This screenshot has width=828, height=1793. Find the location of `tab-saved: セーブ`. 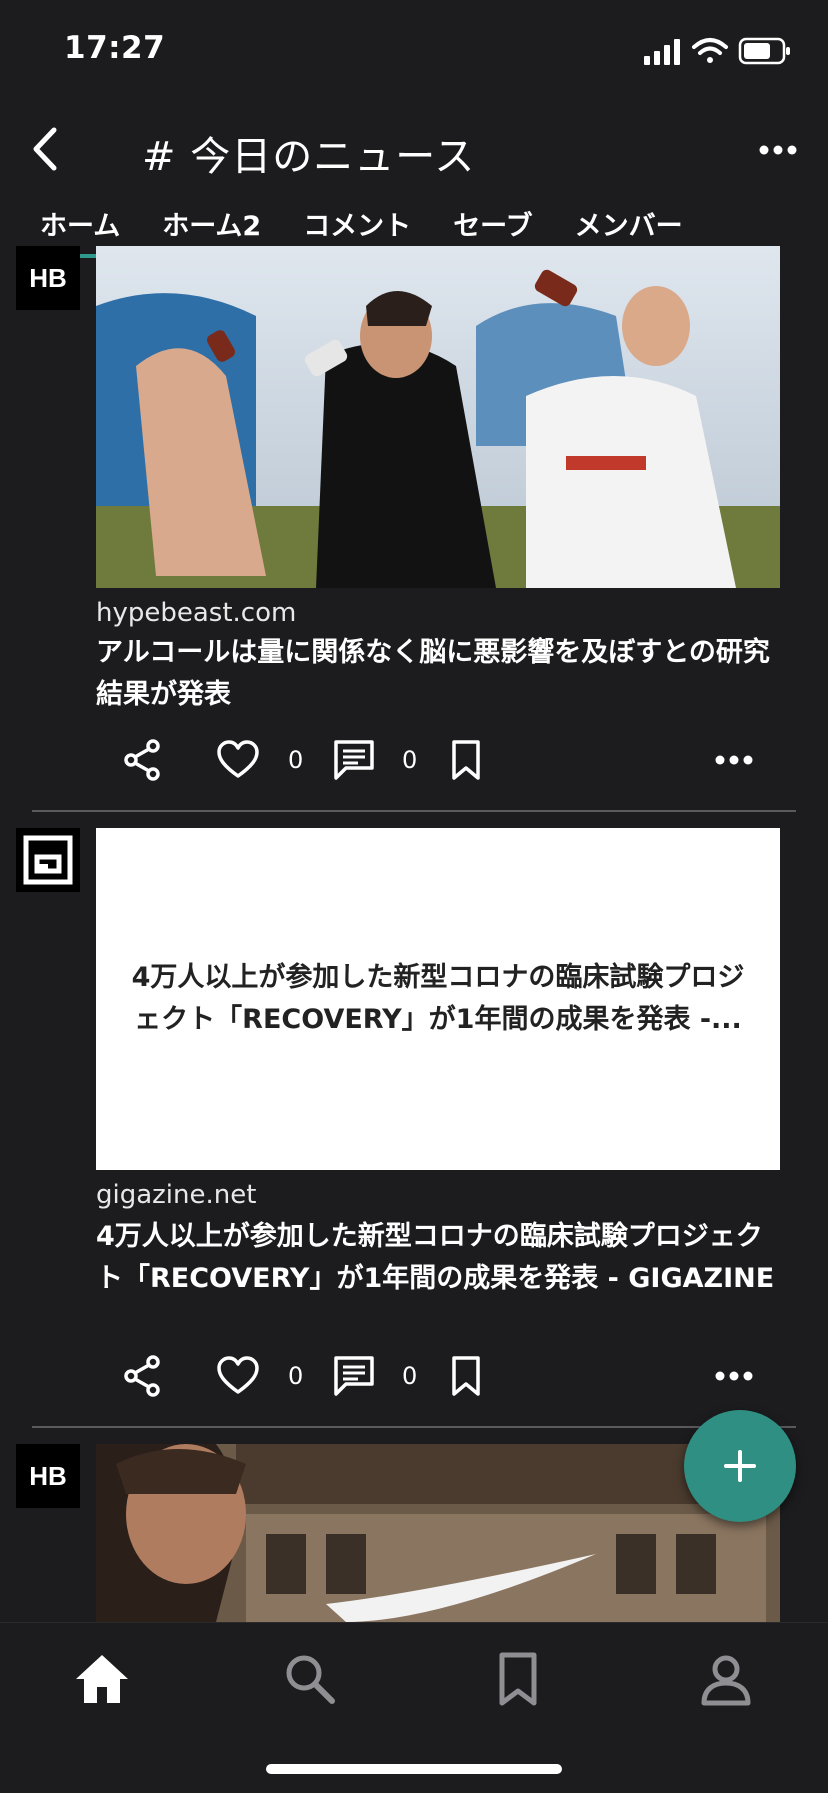

tab-saved: セーブ is located at coordinates (492, 226).